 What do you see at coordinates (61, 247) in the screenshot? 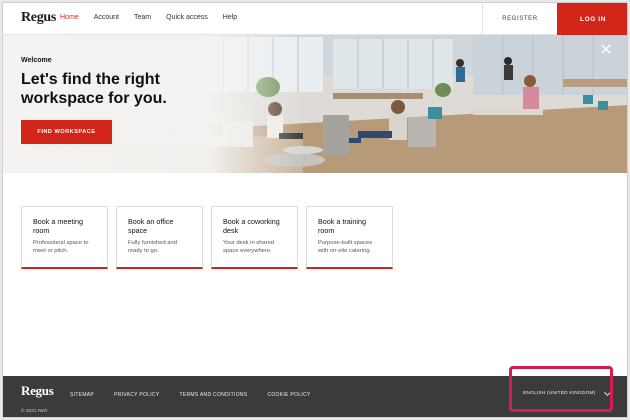
I see `card-description: Professional space to meet or pitch.` at bounding box center [61, 247].